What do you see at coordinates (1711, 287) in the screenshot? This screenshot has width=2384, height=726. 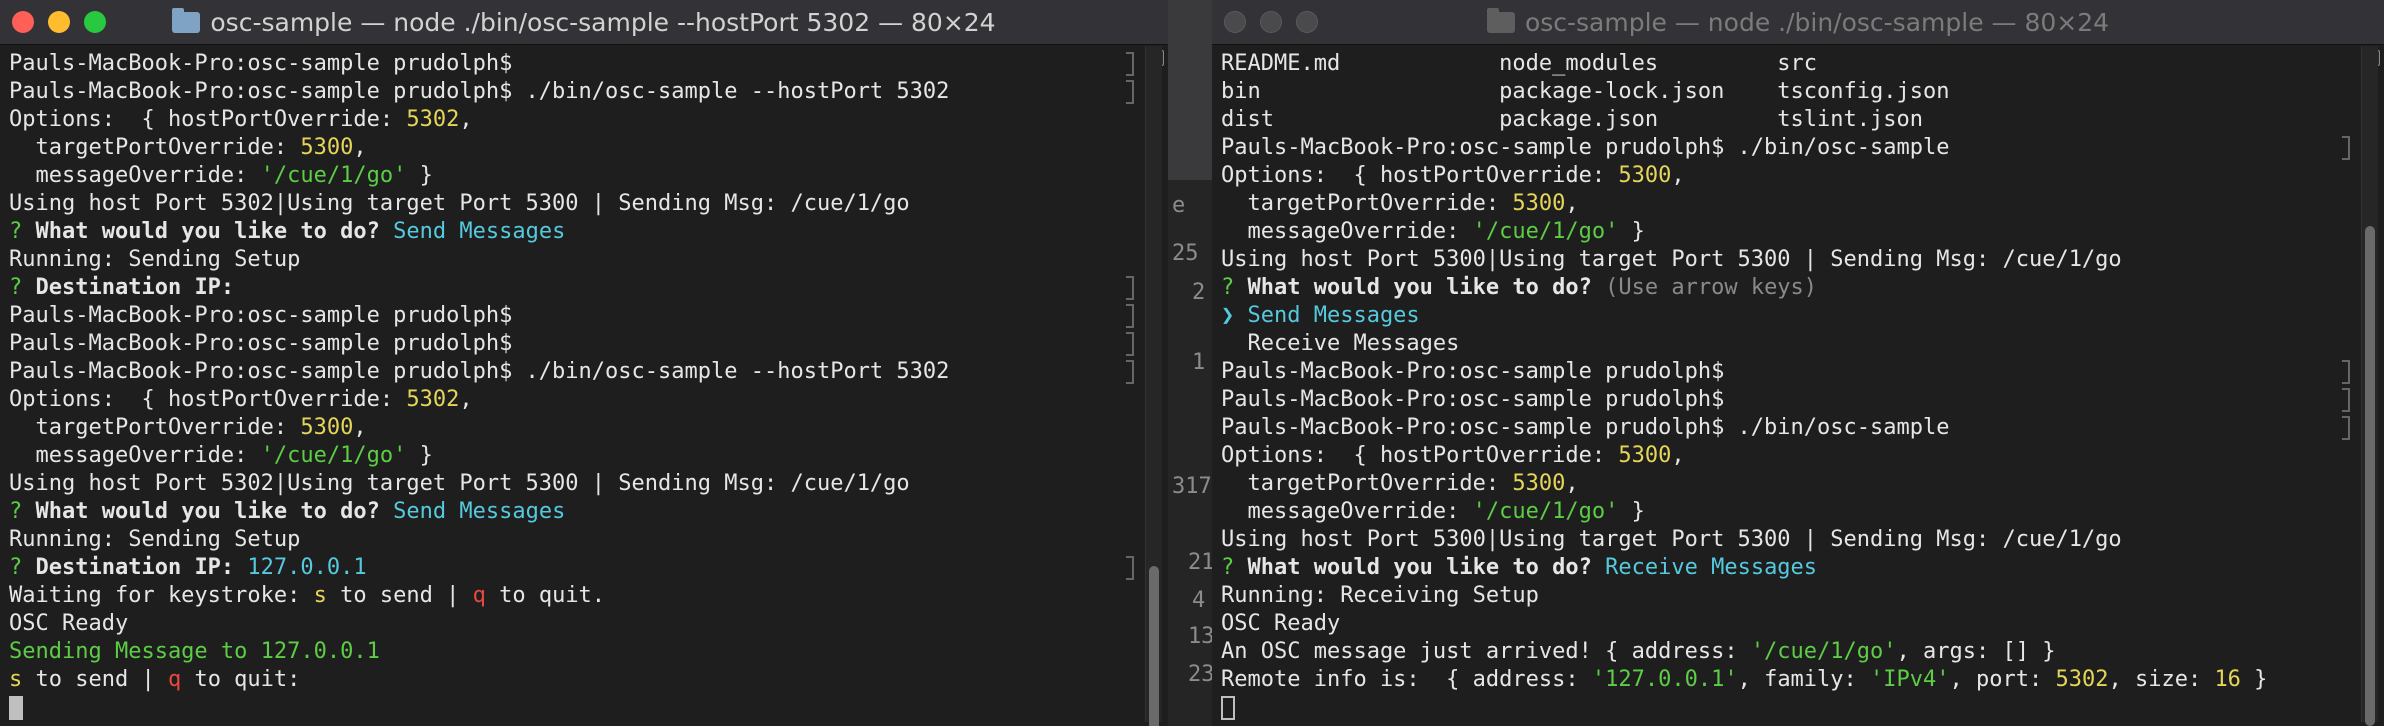 I see `terminal-text: (Use arrow keys)` at bounding box center [1711, 287].